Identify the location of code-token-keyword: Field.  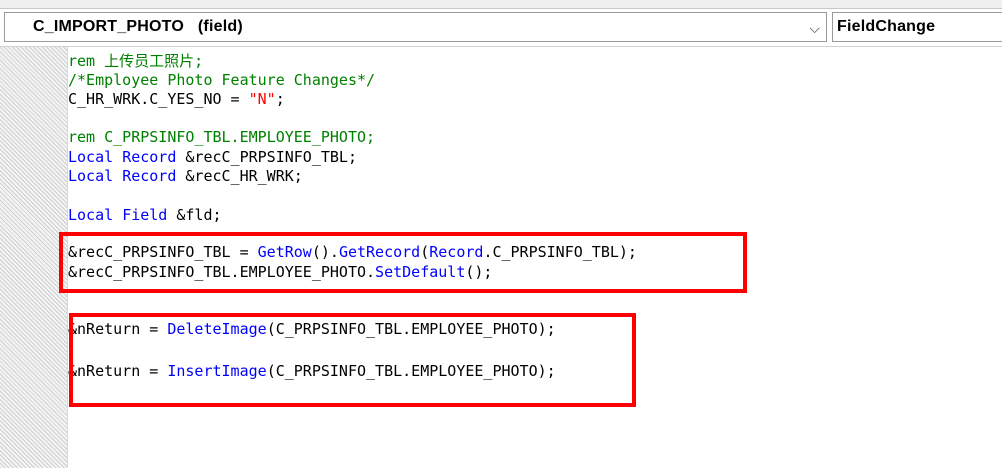
(145, 215).